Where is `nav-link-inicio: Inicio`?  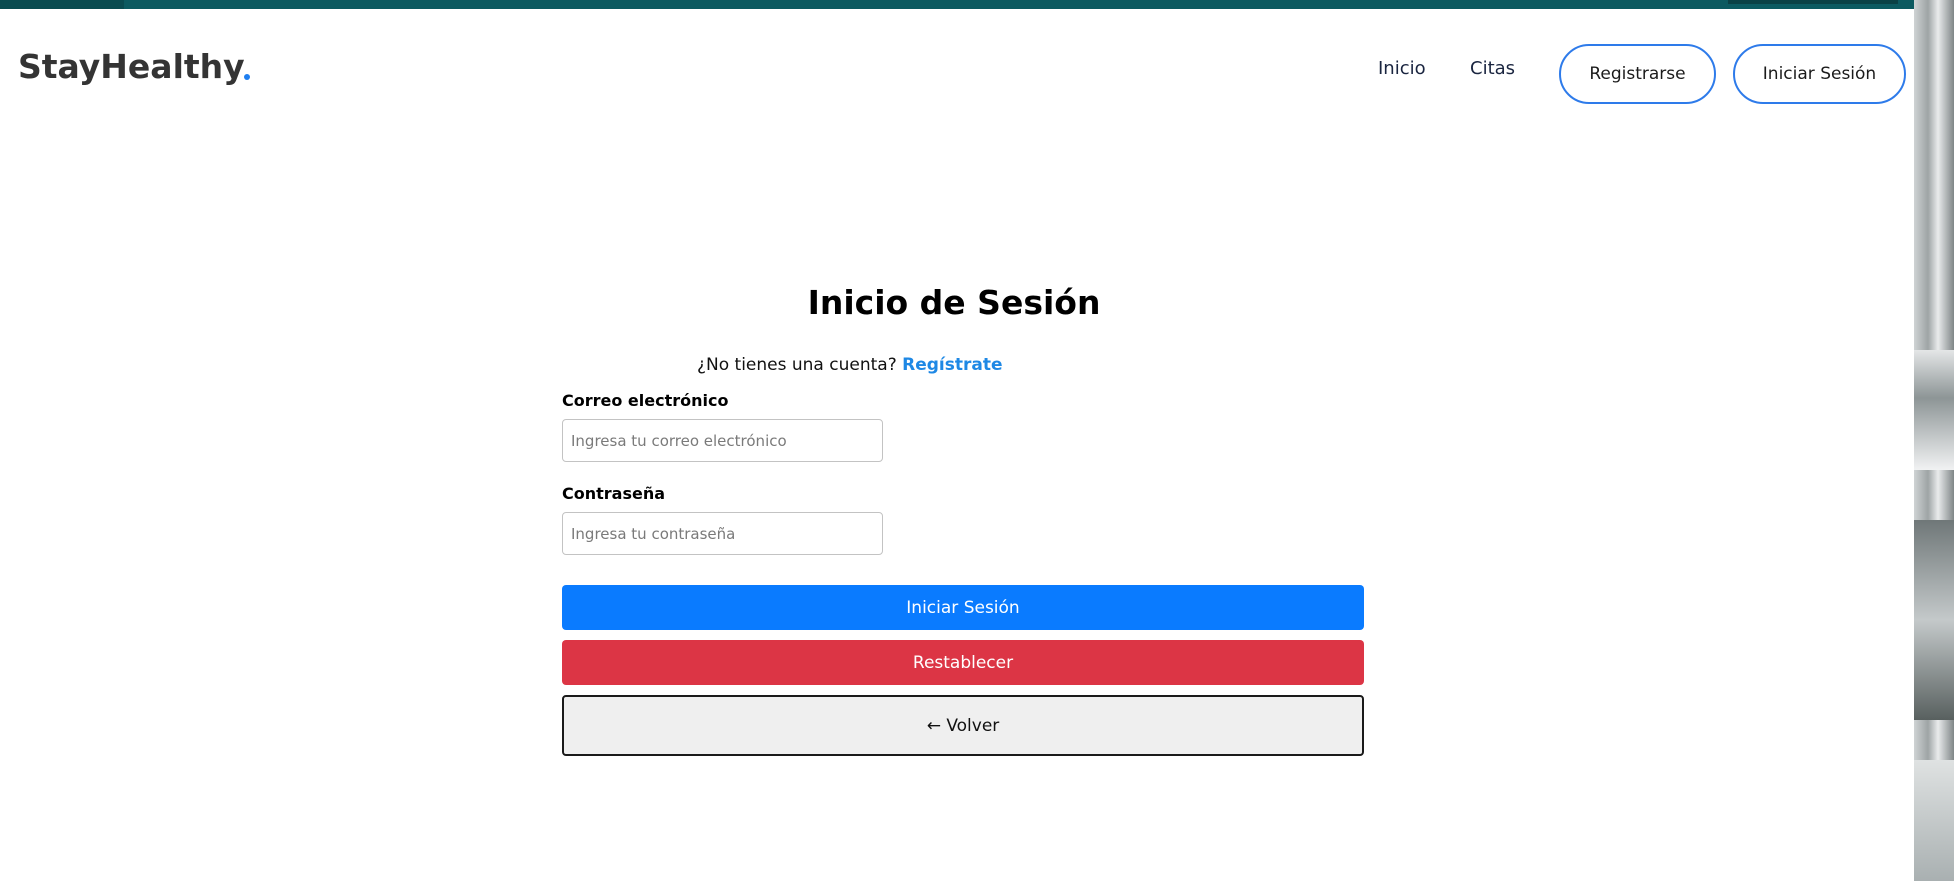
nav-link-inicio: Inicio is located at coordinates (1402, 68).